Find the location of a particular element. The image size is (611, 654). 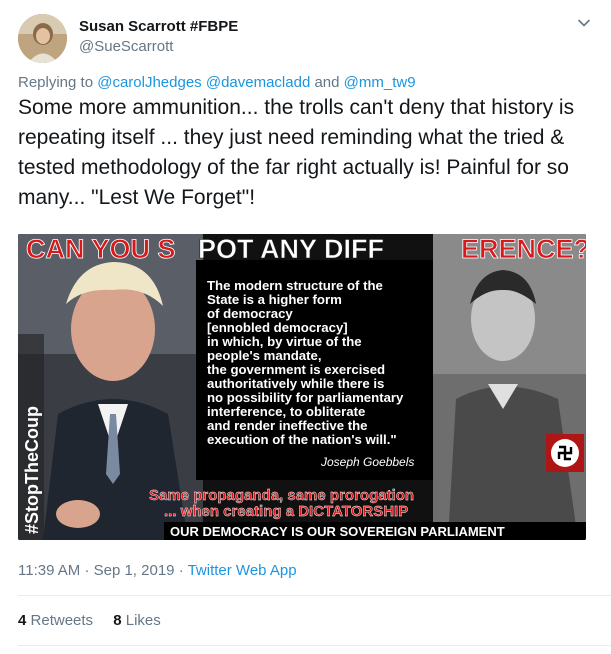

author-avatar is located at coordinates (42, 38).